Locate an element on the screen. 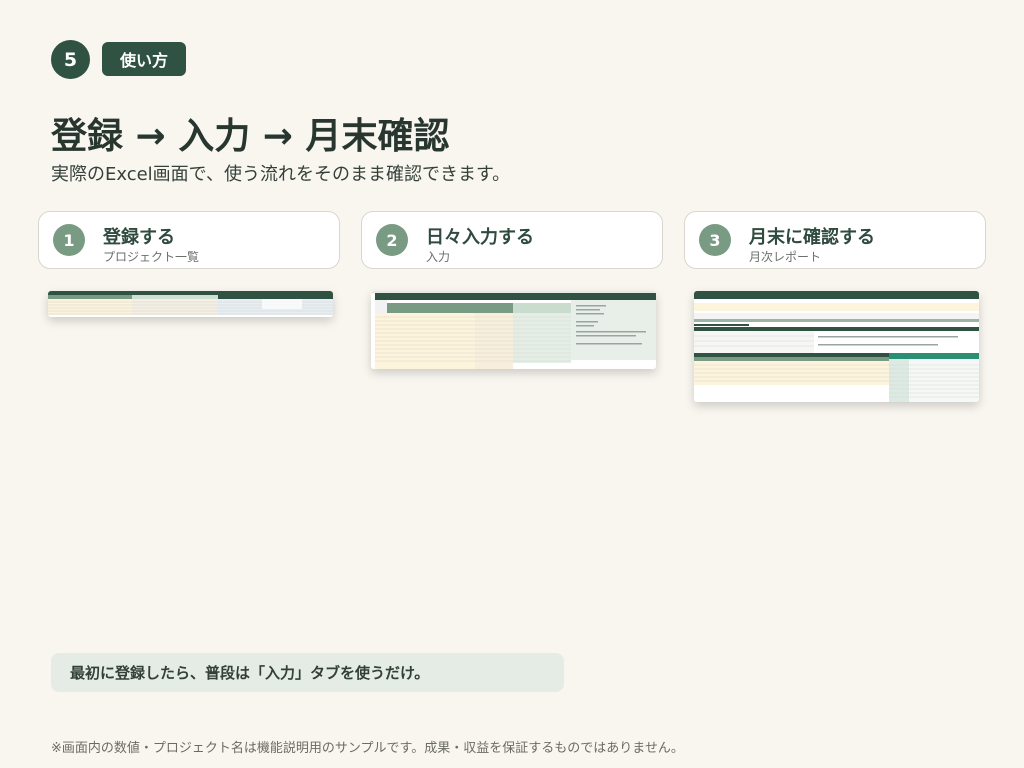 Image resolution: width=1024 pixels, height=768 pixels. usage-note: 最初に登録したら、普段は「入力」タブを使うだけ。 is located at coordinates (307, 672).